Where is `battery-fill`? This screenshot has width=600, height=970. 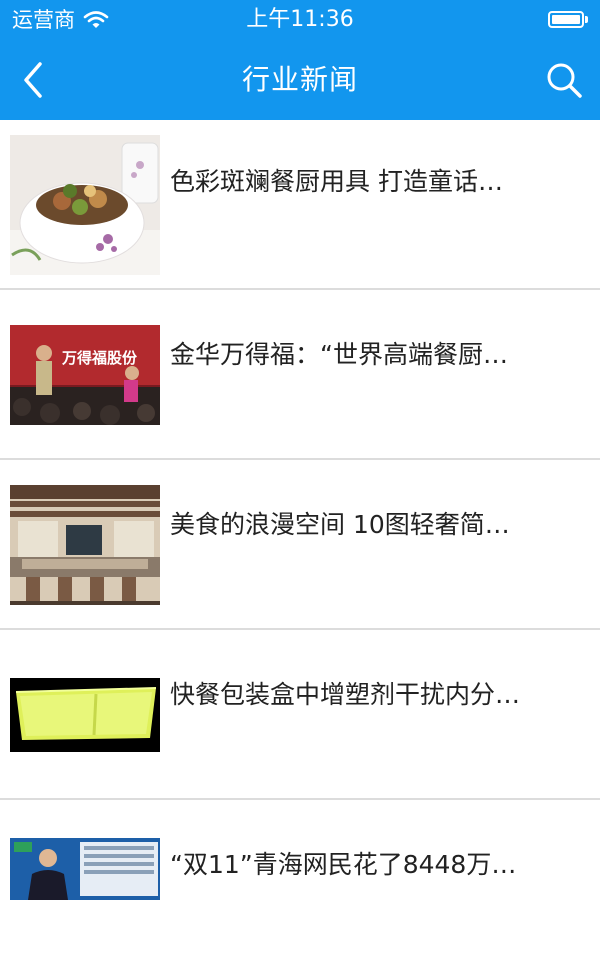 battery-fill is located at coordinates (566, 19).